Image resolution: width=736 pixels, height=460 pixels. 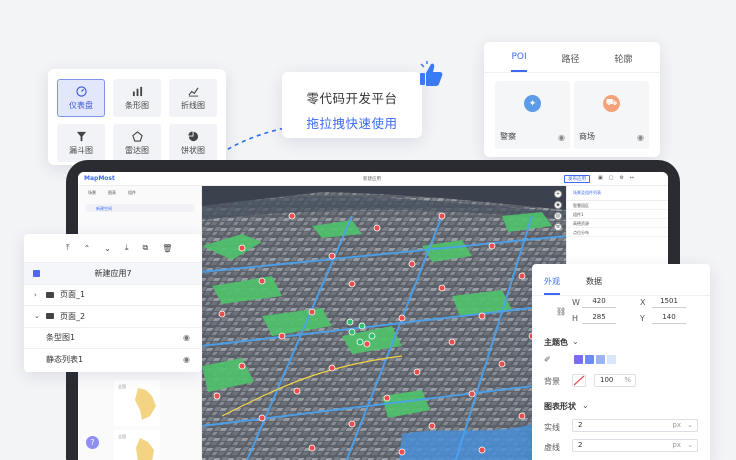 I want to click on tab-outline: 轮廓, so click(x=623, y=62).